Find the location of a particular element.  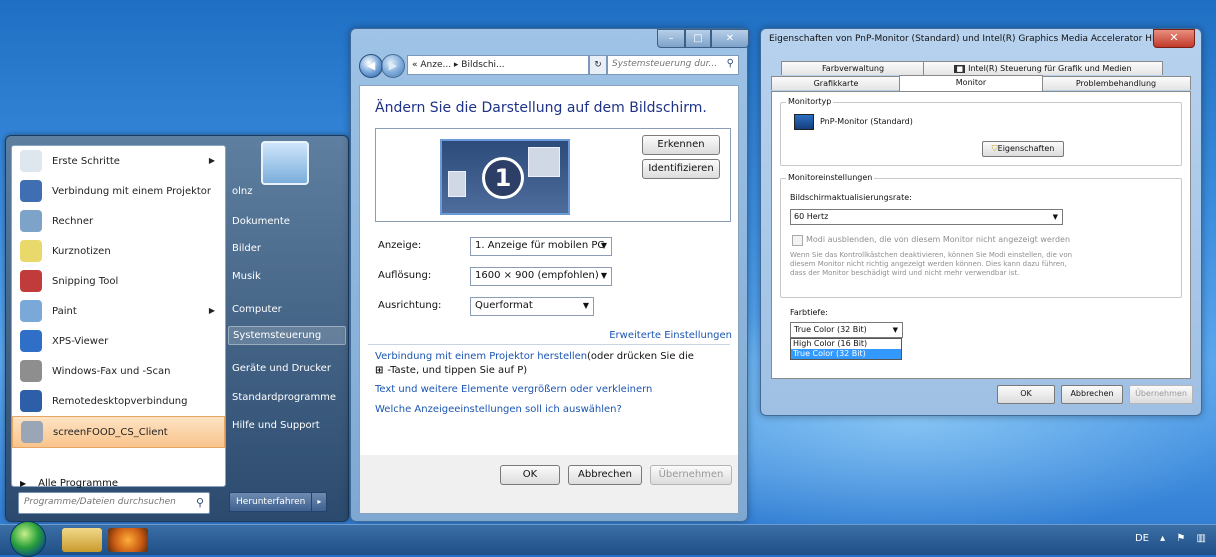

identify-button: Identifizieren is located at coordinates (681, 169).